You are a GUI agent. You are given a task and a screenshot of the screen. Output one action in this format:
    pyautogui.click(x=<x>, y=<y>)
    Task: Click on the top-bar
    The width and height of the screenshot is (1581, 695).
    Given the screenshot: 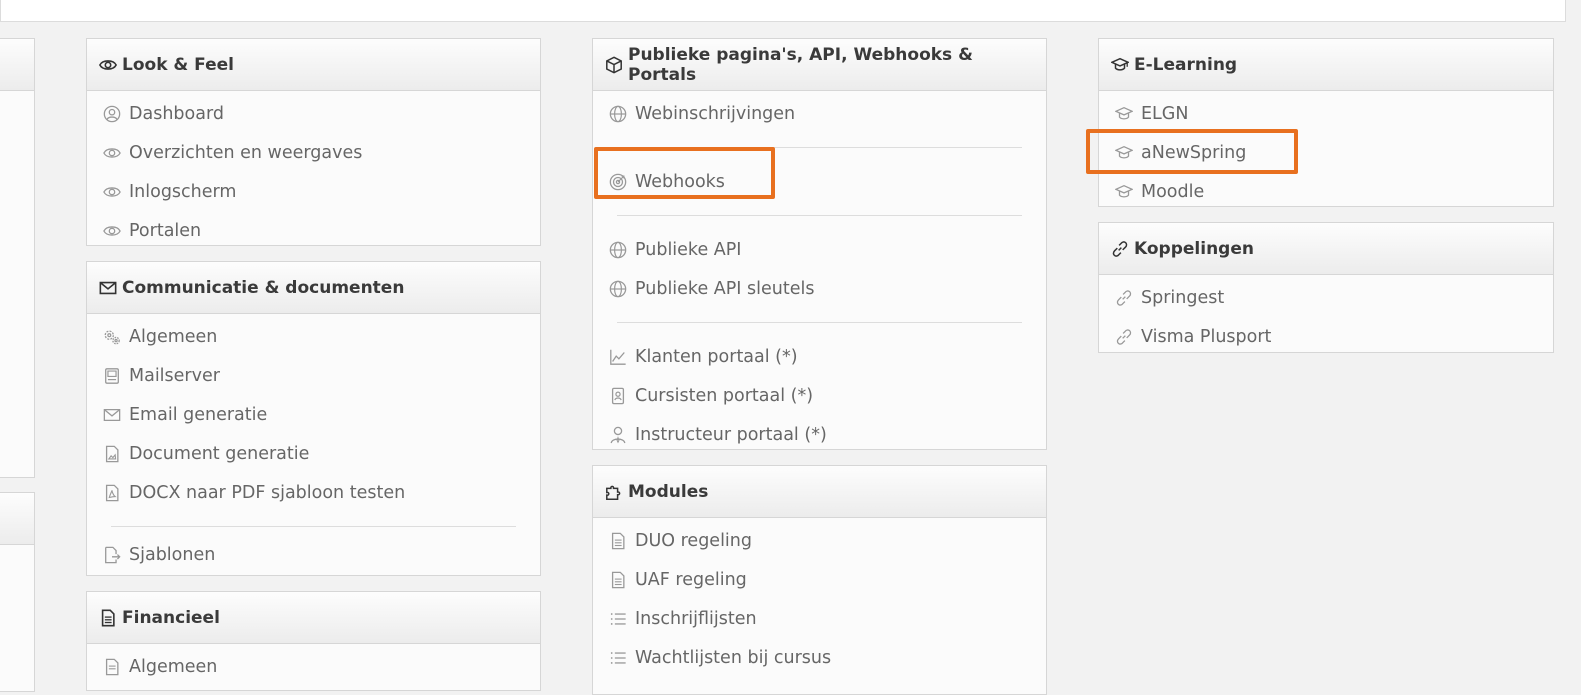 What is the action you would take?
    pyautogui.click(x=783, y=11)
    